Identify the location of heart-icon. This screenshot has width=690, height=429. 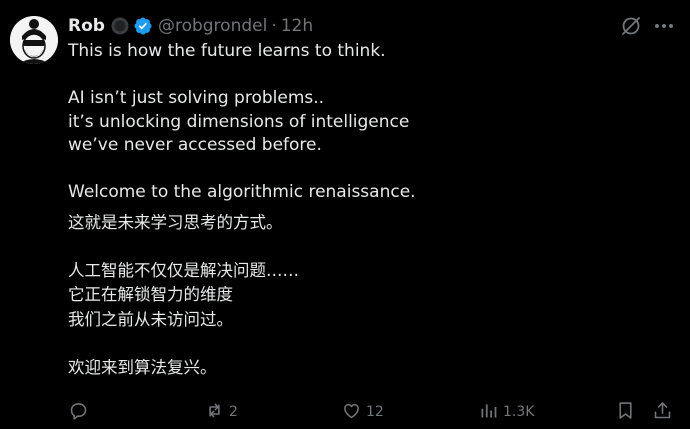
(351, 412).